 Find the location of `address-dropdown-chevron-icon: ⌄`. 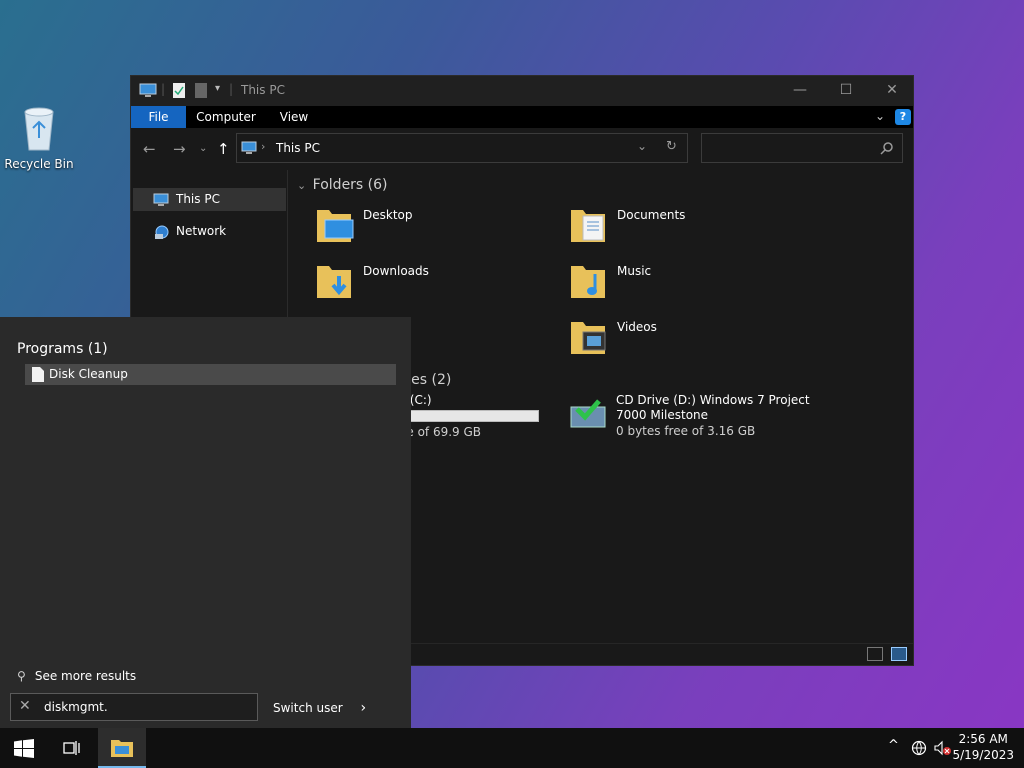

address-dropdown-chevron-icon: ⌄ is located at coordinates (642, 146).